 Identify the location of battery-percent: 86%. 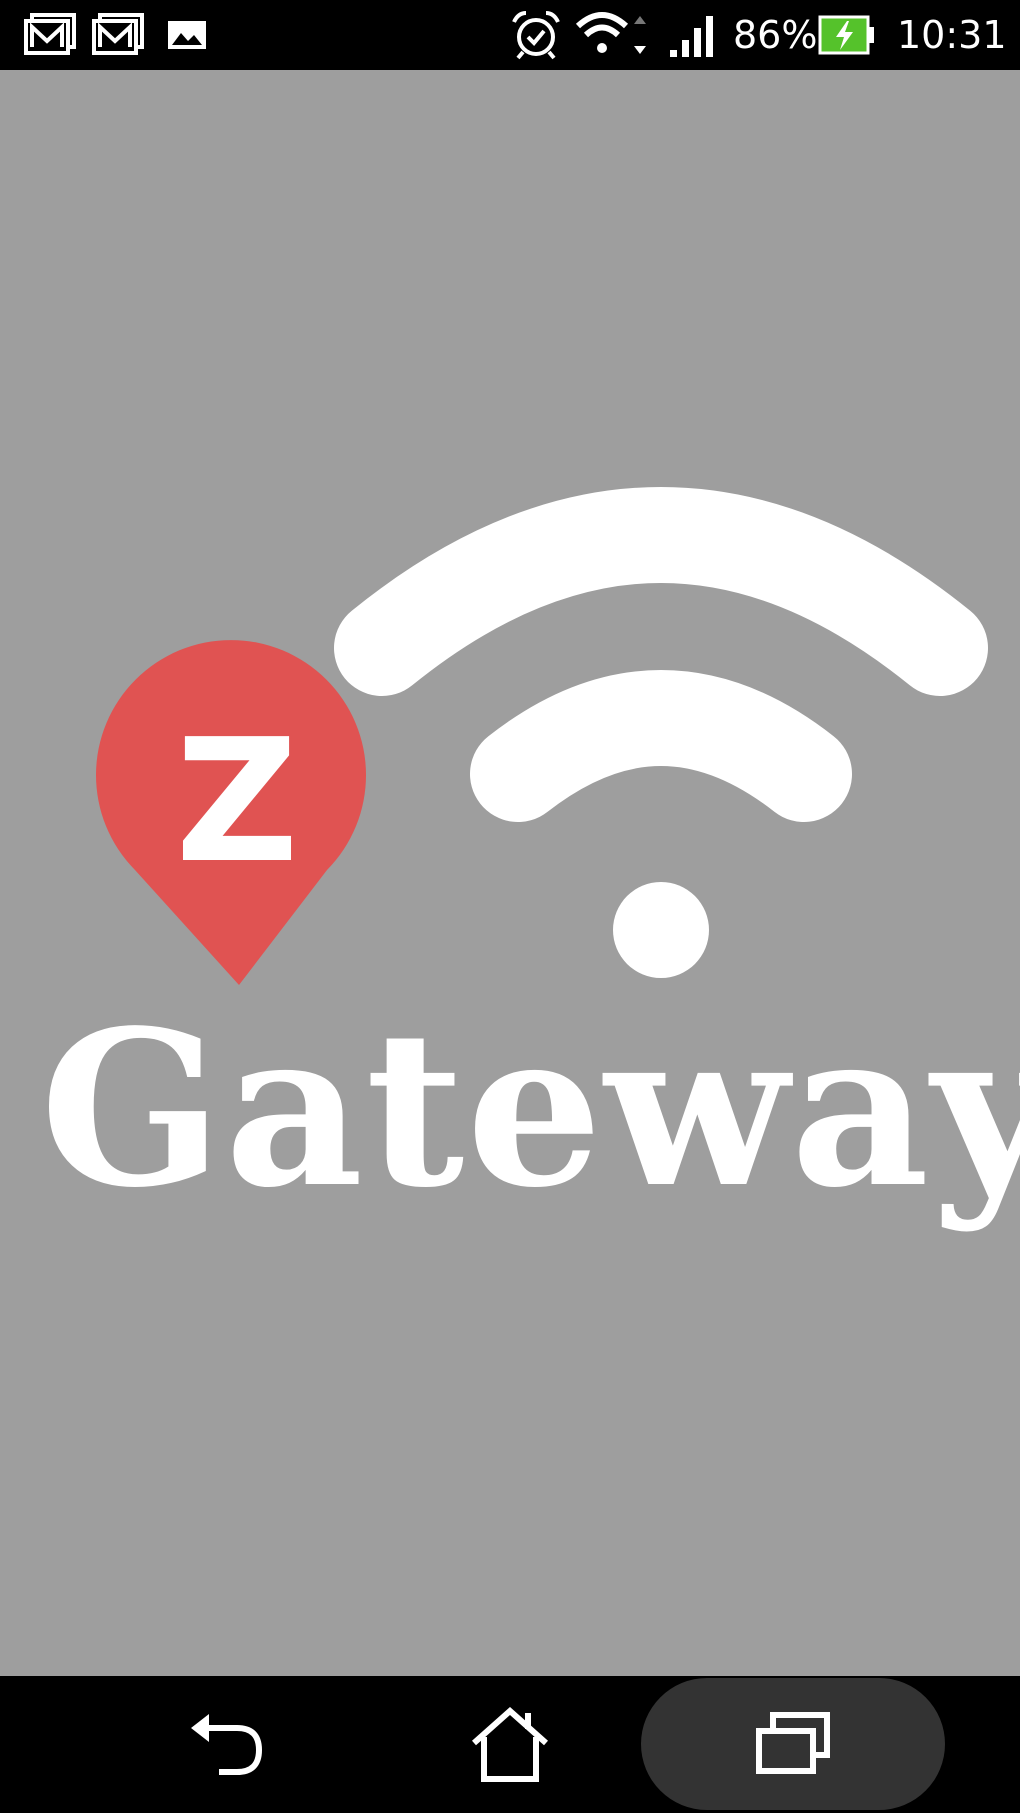
(775, 35).